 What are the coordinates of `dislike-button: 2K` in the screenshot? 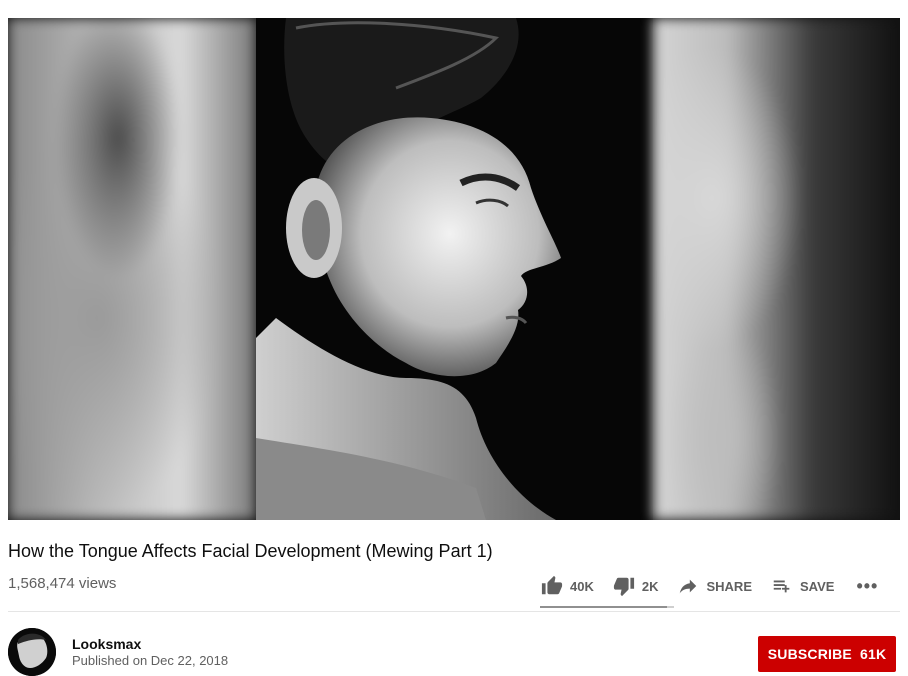 It's located at (635, 586).